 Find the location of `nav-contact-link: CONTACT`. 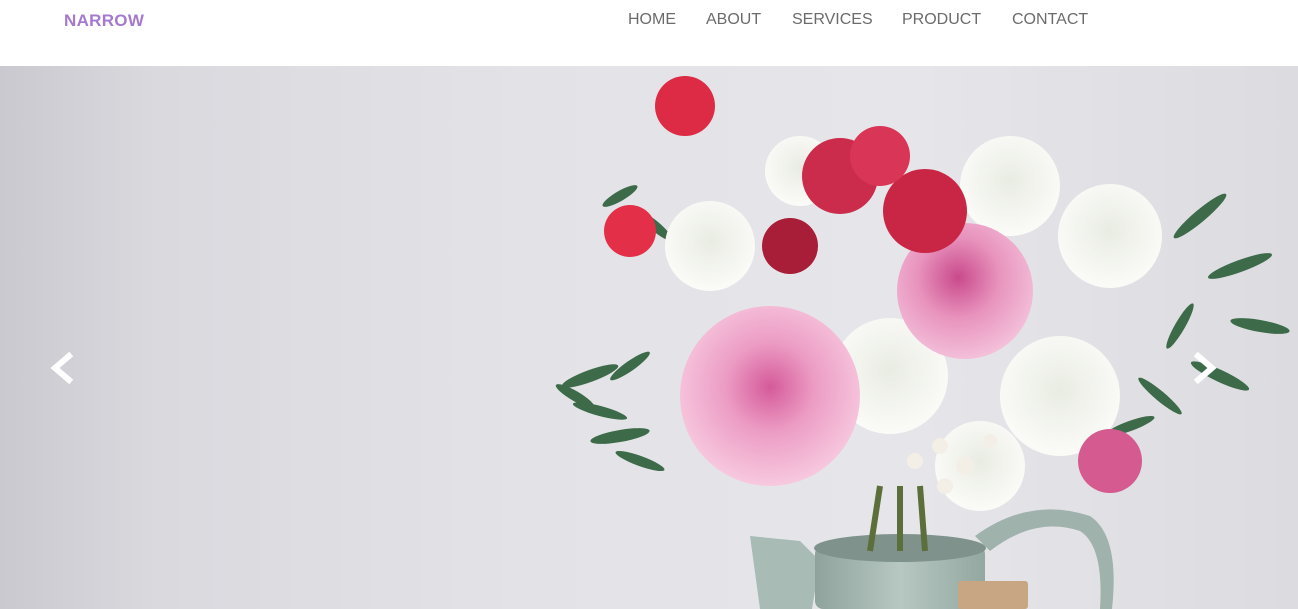

nav-contact-link: CONTACT is located at coordinates (1050, 20).